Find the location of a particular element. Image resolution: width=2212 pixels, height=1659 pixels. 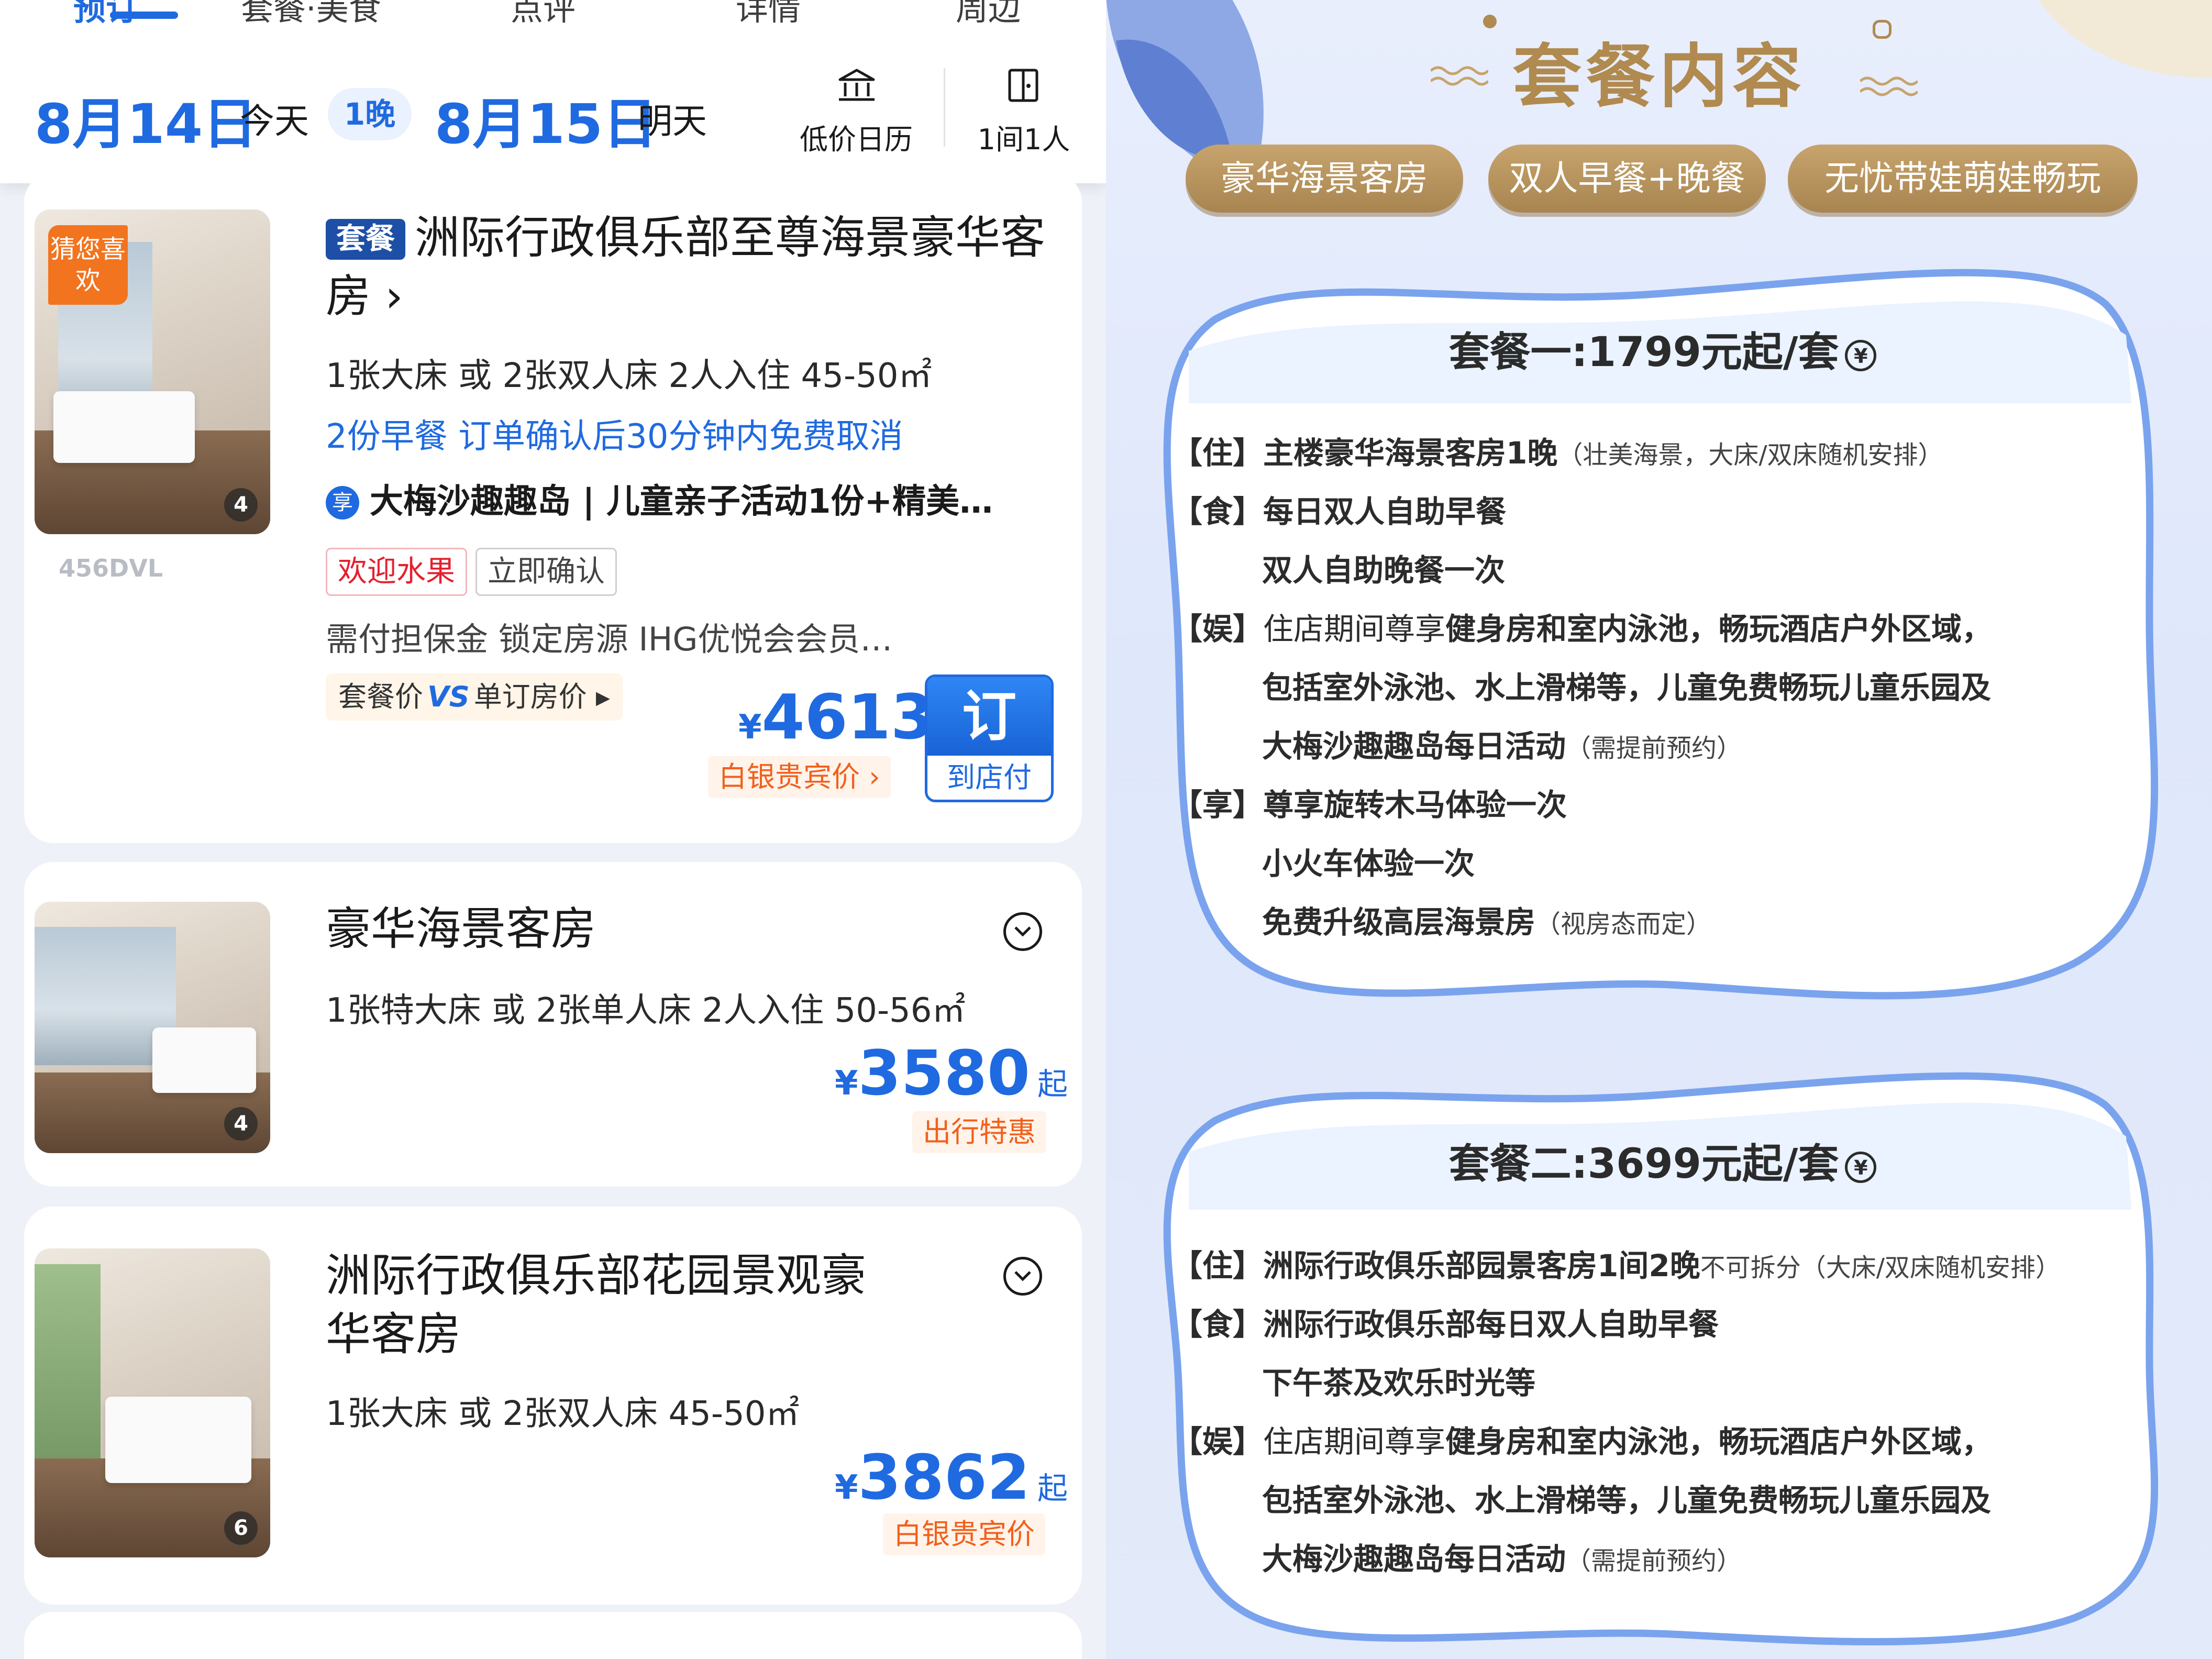

tab-nearby: 周边 is located at coordinates (988, 14).